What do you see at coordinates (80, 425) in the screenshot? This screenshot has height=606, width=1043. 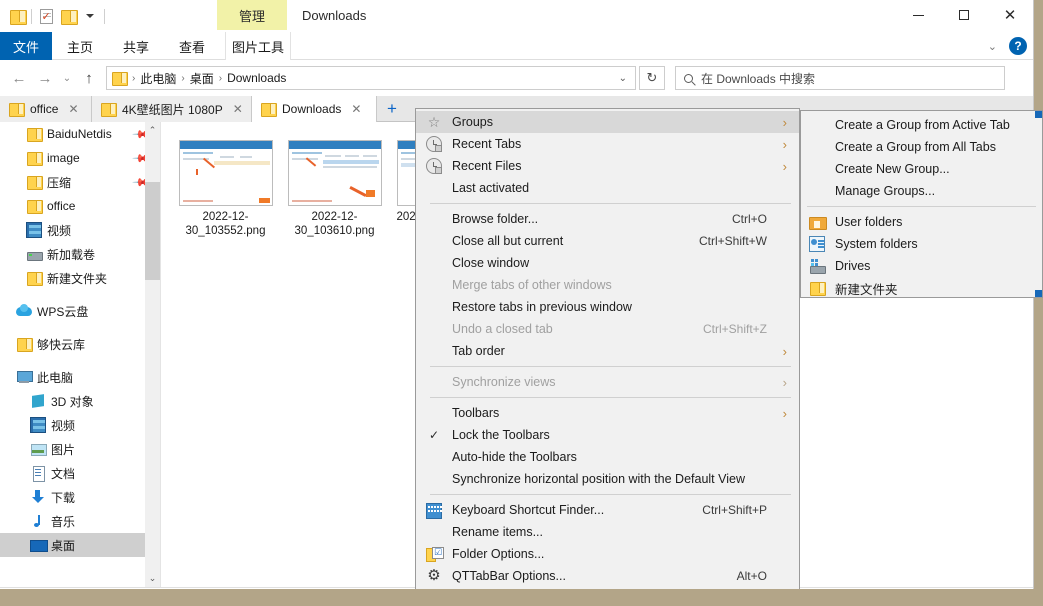 I see `sidebar-item-videos: 视频` at bounding box center [80, 425].